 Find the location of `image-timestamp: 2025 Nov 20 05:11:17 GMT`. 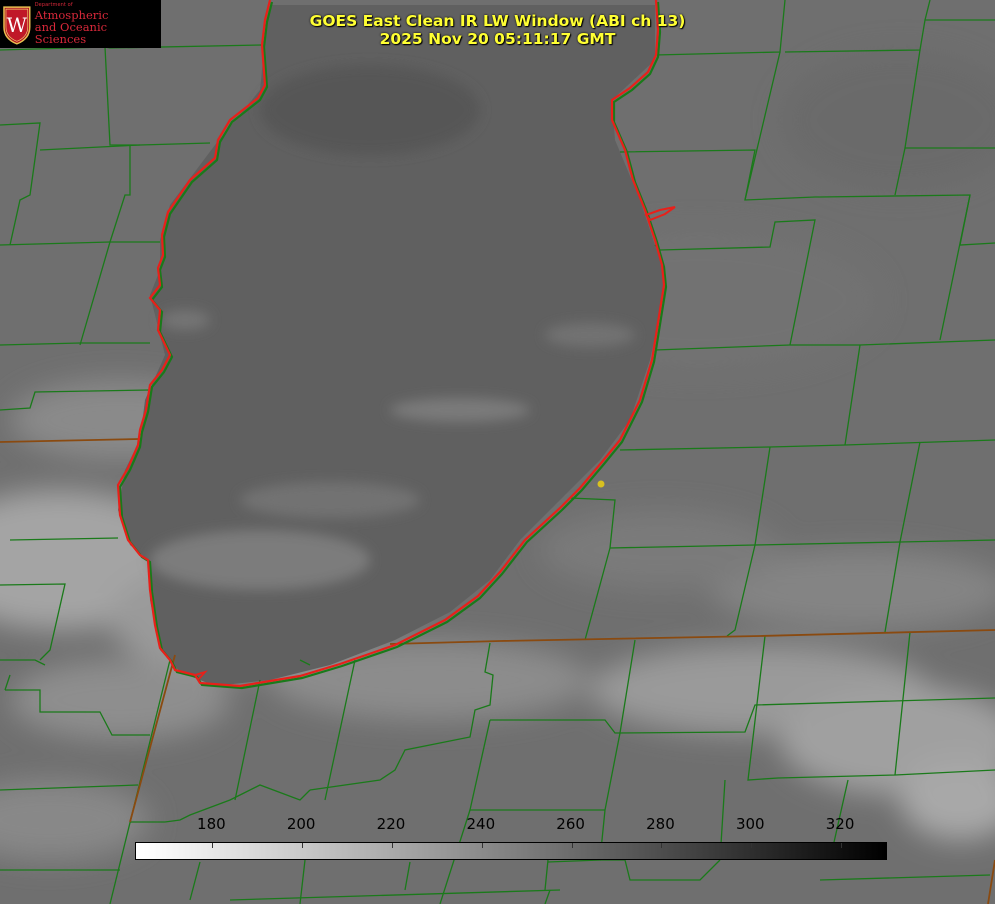

image-timestamp: 2025 Nov 20 05:11:17 GMT is located at coordinates (497, 39).